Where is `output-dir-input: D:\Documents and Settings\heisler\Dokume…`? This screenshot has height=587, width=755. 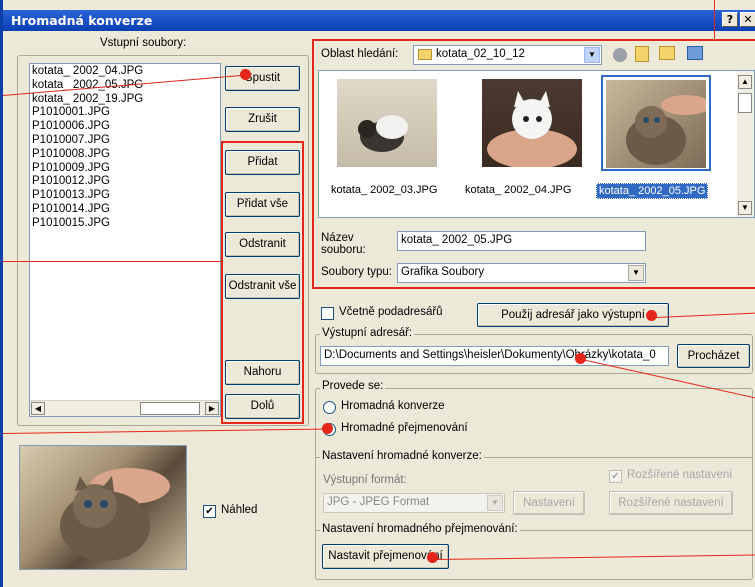
output-dir-input: D:\Documents and Settings\heisler\Dokume… is located at coordinates (494, 356).